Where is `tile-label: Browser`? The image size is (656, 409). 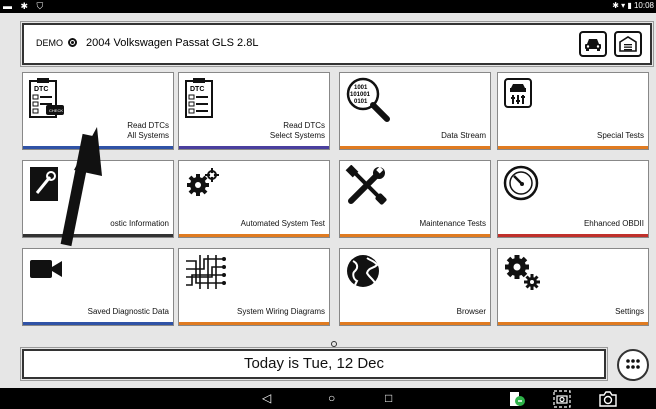
tile-label: Browser is located at coordinates (471, 311).